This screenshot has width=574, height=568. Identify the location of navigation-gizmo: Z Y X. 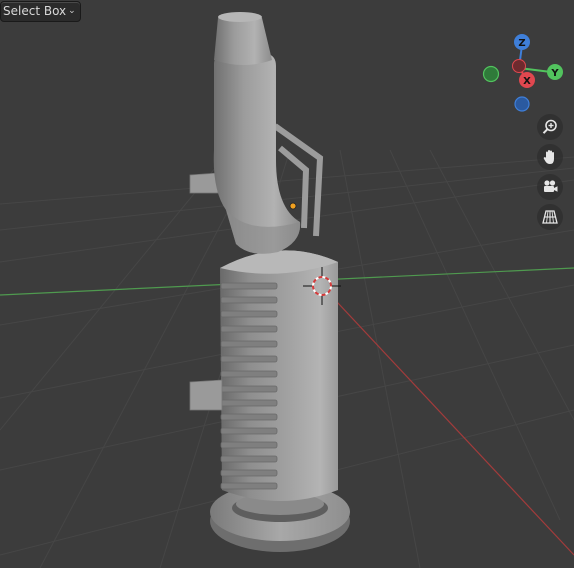
(523, 73).